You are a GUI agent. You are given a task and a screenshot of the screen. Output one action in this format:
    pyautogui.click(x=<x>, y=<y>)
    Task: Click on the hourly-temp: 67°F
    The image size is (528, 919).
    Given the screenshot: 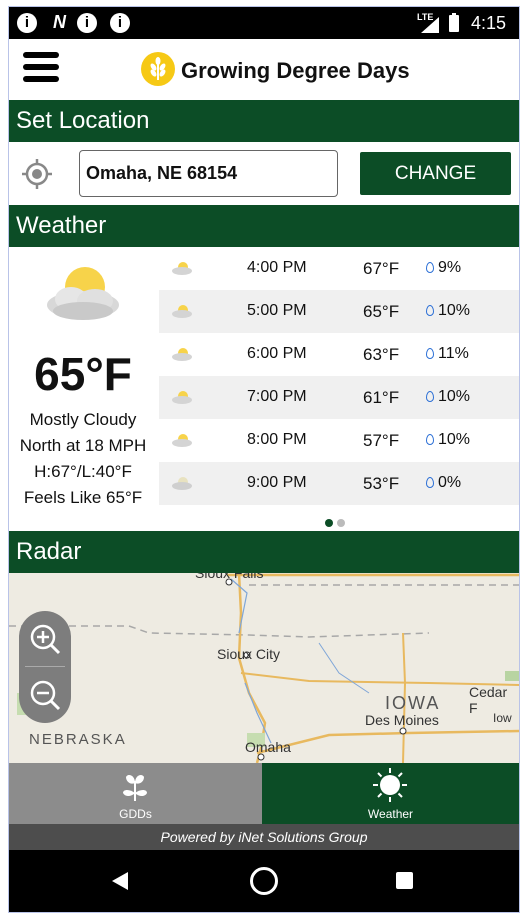 What is the action you would take?
    pyautogui.click(x=381, y=268)
    